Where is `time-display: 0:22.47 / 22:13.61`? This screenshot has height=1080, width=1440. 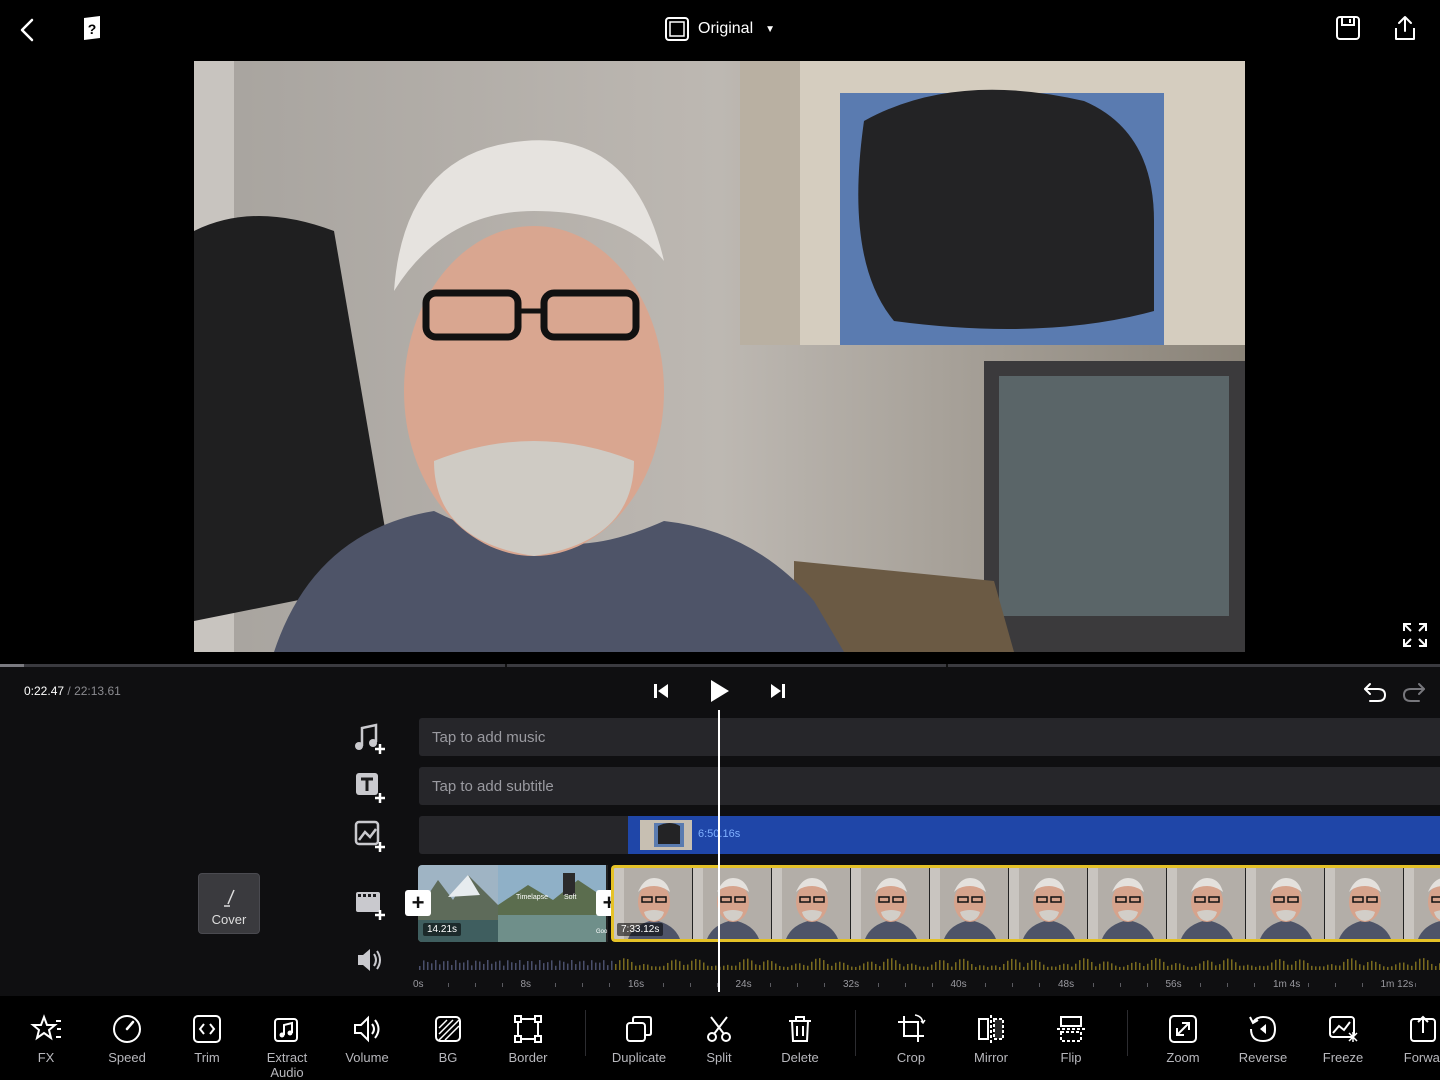 time-display: 0:22.47 / 22:13.61 is located at coordinates (72, 691).